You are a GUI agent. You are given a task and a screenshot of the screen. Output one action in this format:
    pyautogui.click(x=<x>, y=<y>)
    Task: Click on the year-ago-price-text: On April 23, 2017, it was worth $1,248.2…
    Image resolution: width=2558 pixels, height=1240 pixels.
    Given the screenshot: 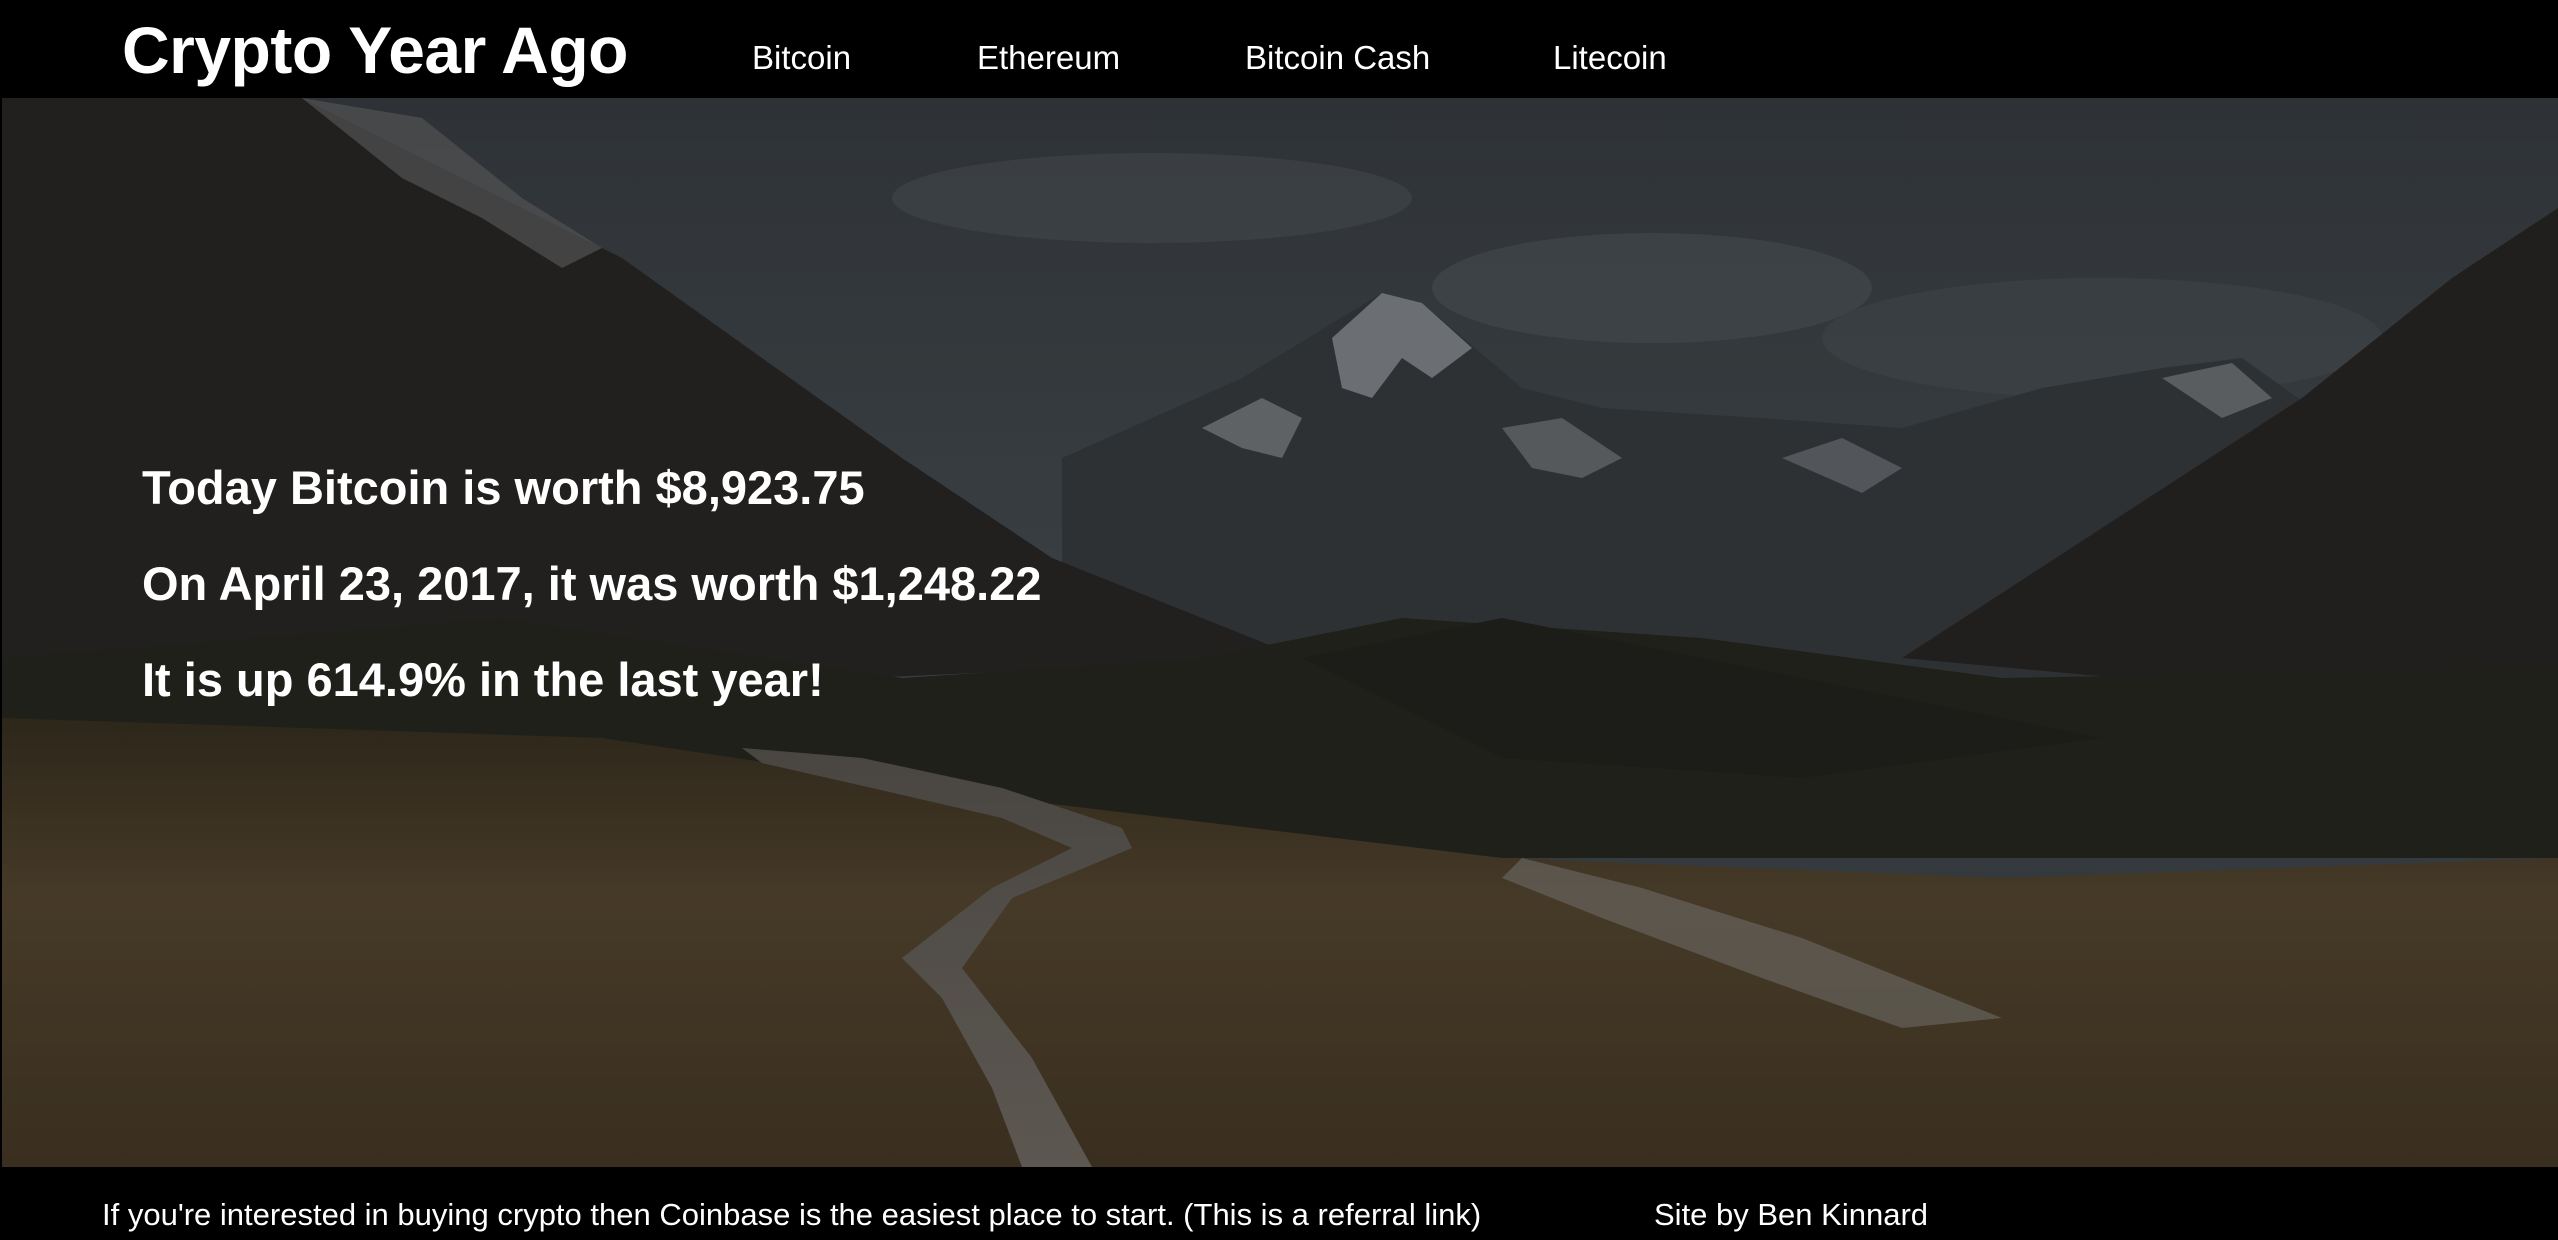 What is the action you would take?
    pyautogui.click(x=592, y=583)
    